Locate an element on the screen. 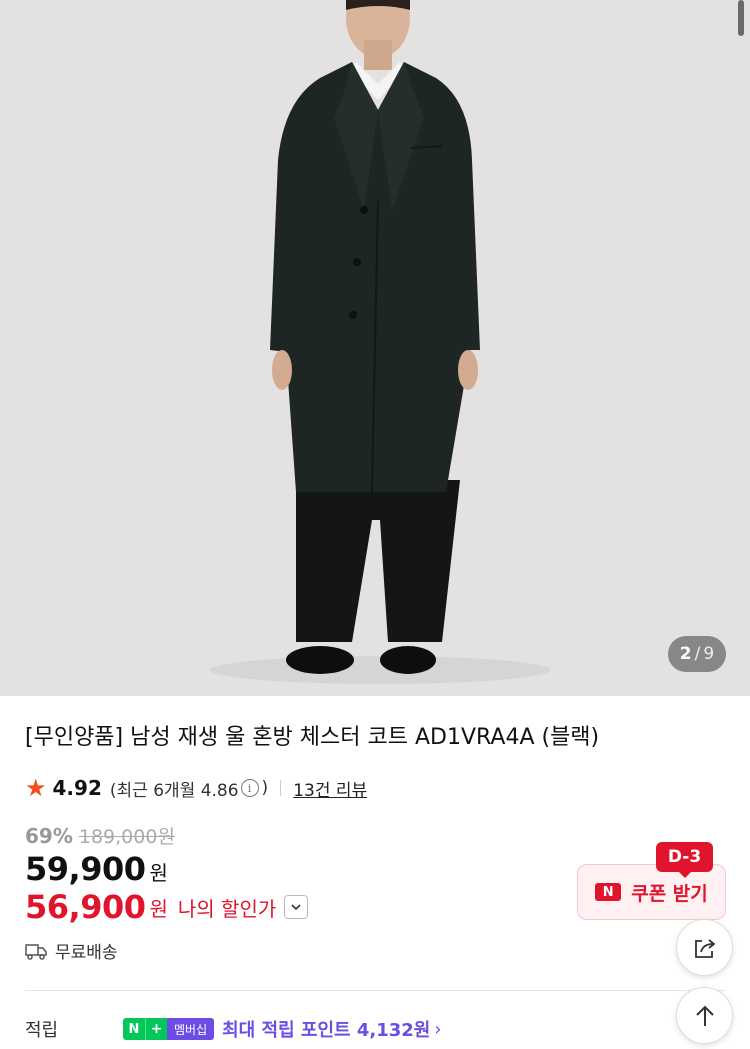 The width and height of the screenshot is (750, 1049). scrollbar is located at coordinates (741, 18).